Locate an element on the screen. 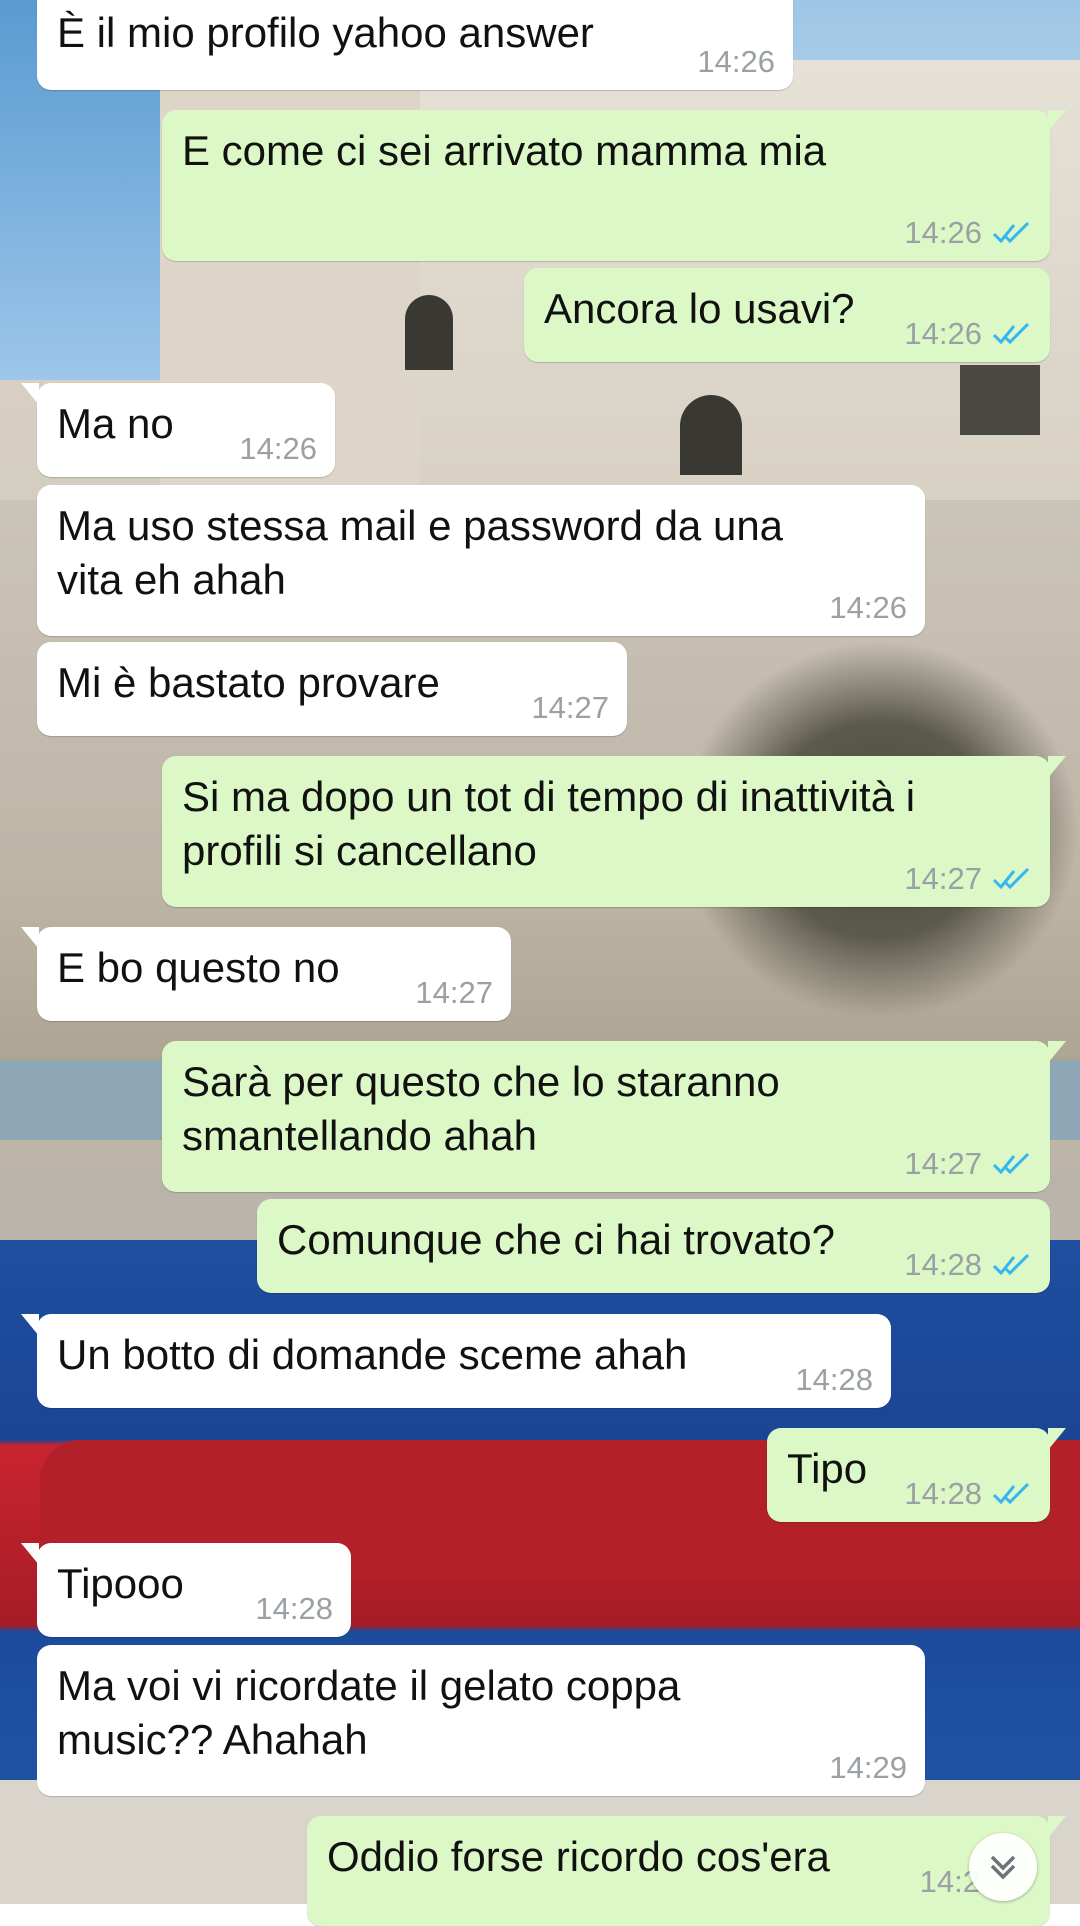  message-text: Comunque che ci hai trovato? is located at coordinates (556, 1239).